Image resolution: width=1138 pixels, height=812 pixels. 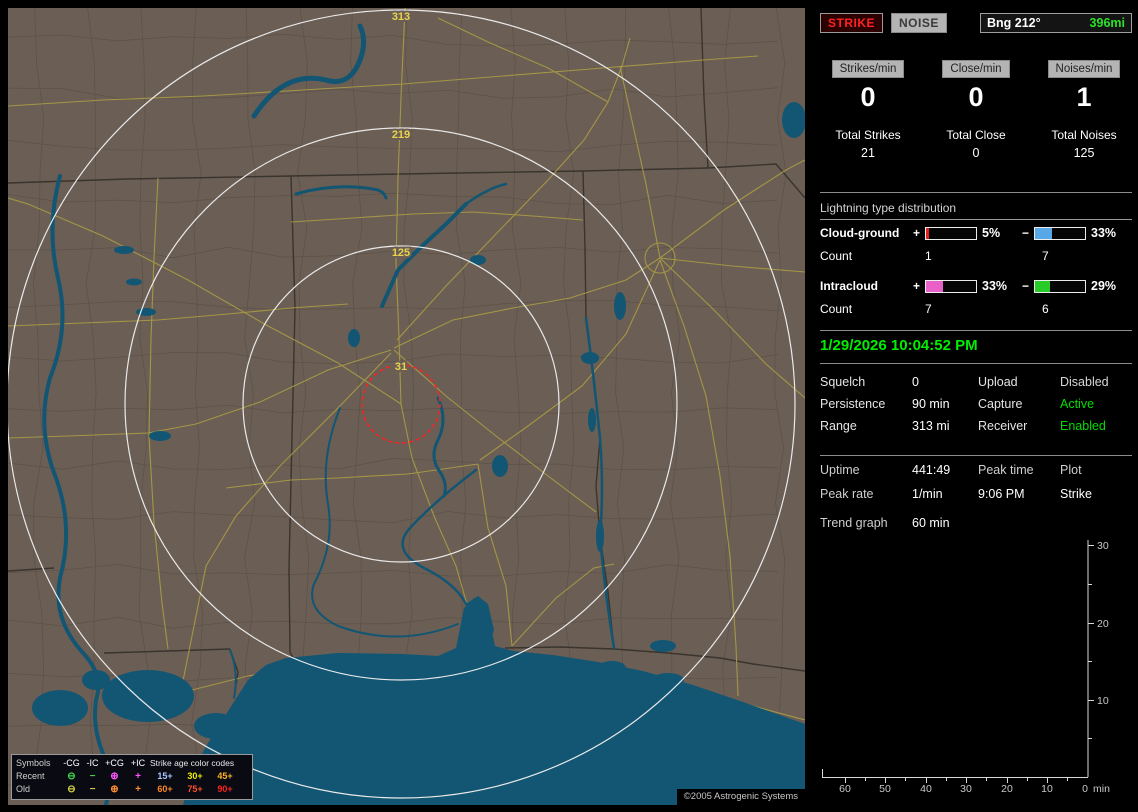 I want to click on peak-time-label: Peak time, so click(x=1006, y=470).